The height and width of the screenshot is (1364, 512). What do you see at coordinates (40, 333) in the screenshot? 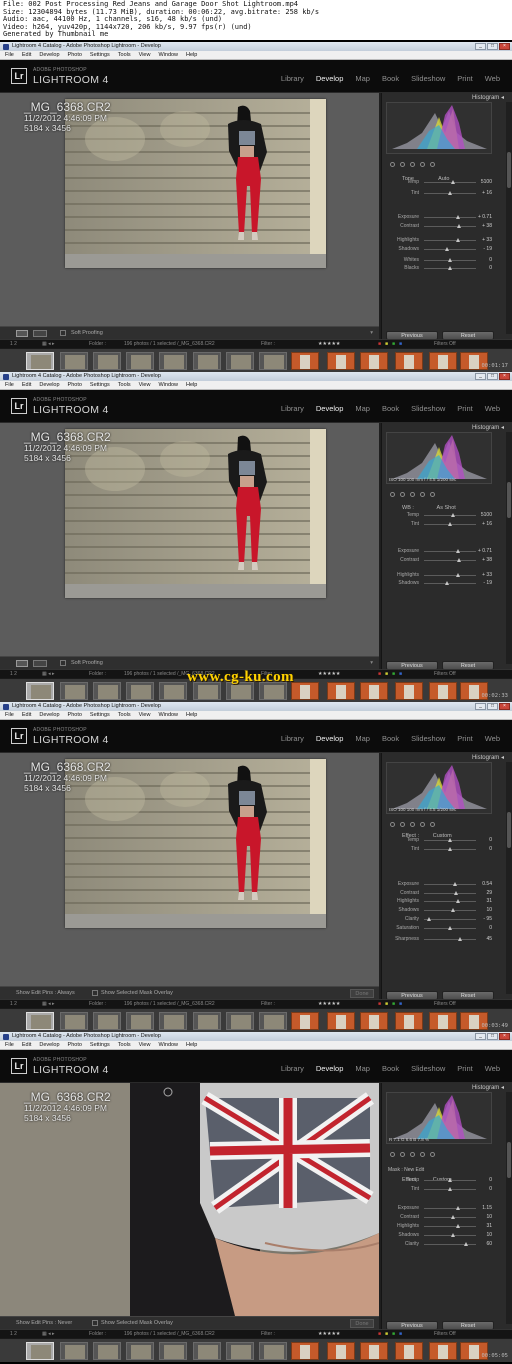
I see `compare-view-icon` at bounding box center [40, 333].